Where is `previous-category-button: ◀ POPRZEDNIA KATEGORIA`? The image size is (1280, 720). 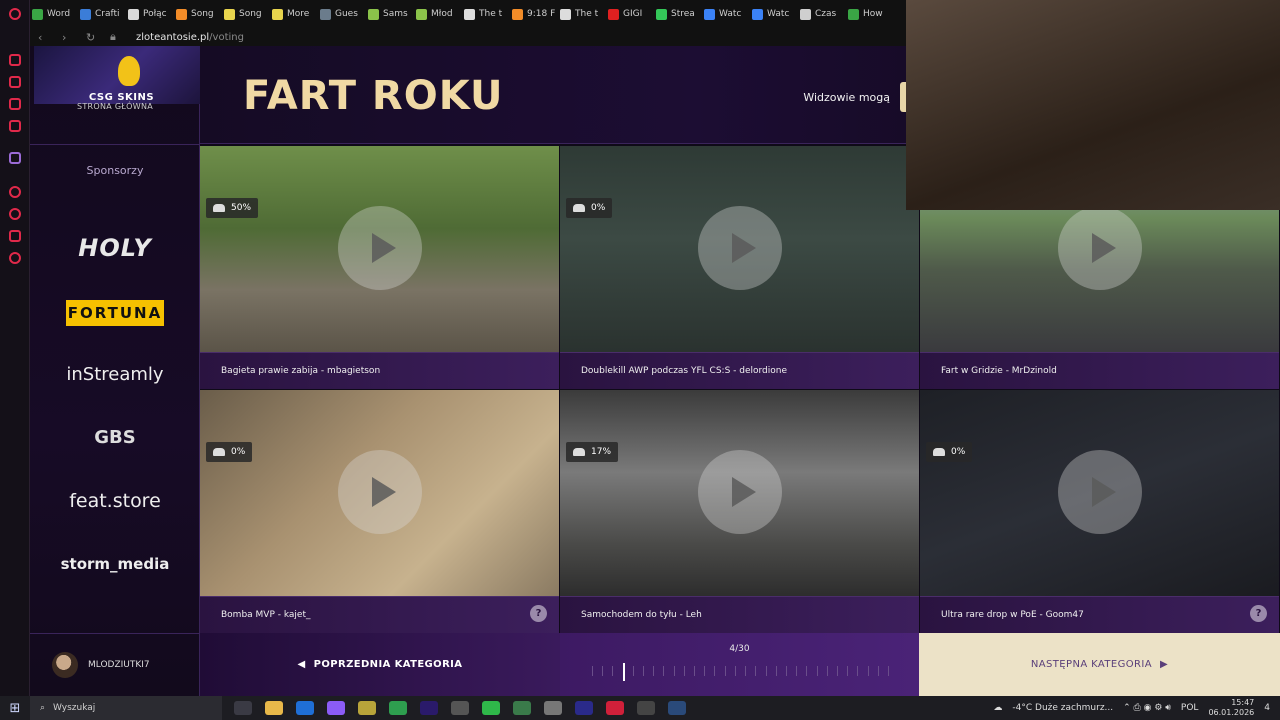
previous-category-button: ◀ POPRZEDNIA KATEGORIA is located at coordinates (380, 664).